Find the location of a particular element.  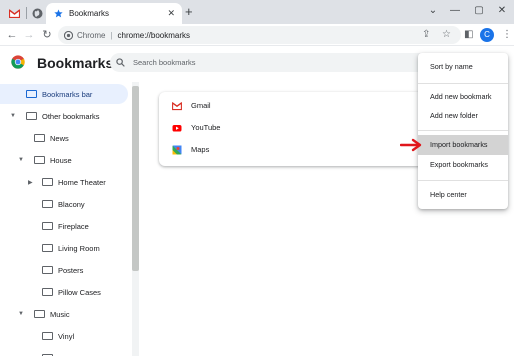

sidebar-item-bookmarks-bar: Bookmarks bar is located at coordinates (64, 94).